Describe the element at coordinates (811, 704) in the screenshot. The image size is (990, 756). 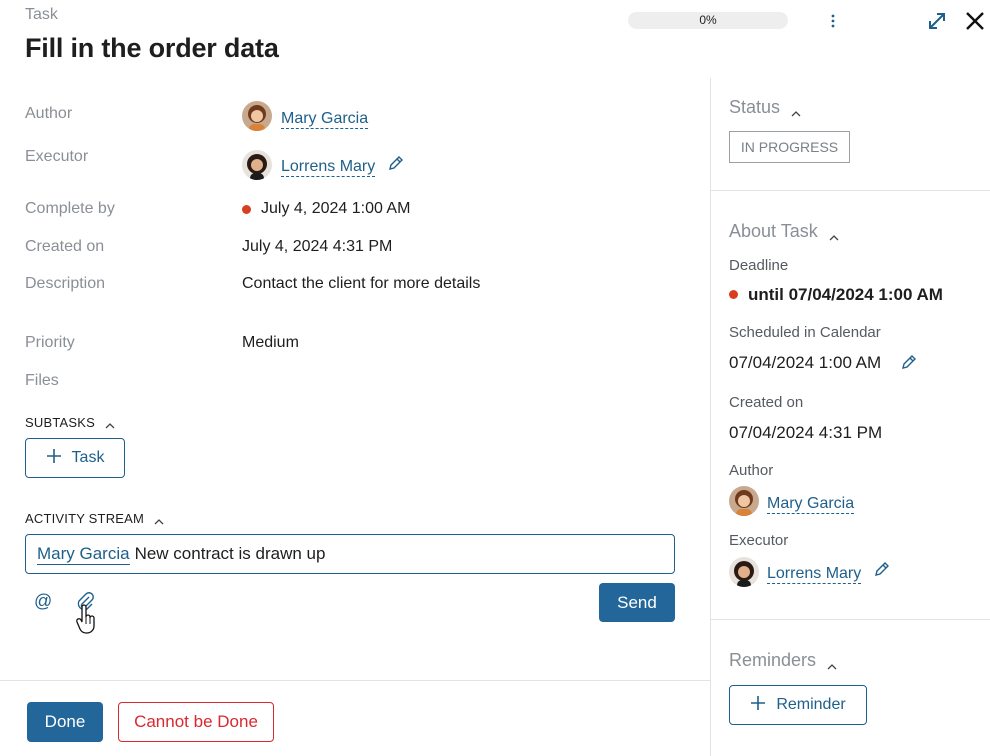
I see `add-reminder-label: Reminder` at that location.